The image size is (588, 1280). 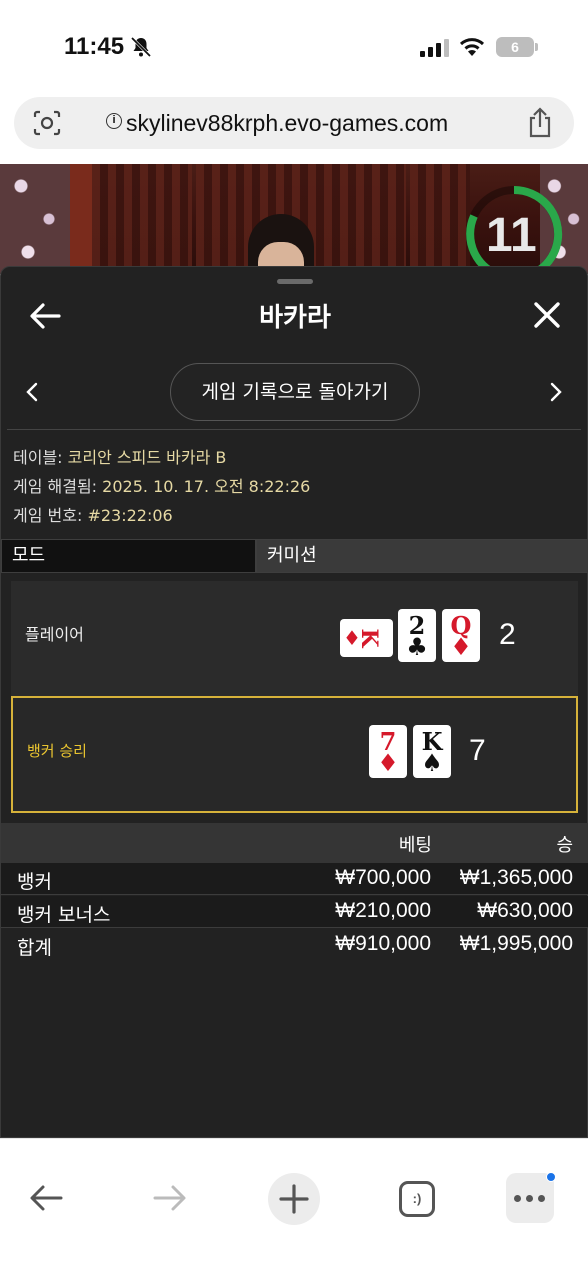 I want to click on sheet-title: 바카라, so click(x=295, y=318).